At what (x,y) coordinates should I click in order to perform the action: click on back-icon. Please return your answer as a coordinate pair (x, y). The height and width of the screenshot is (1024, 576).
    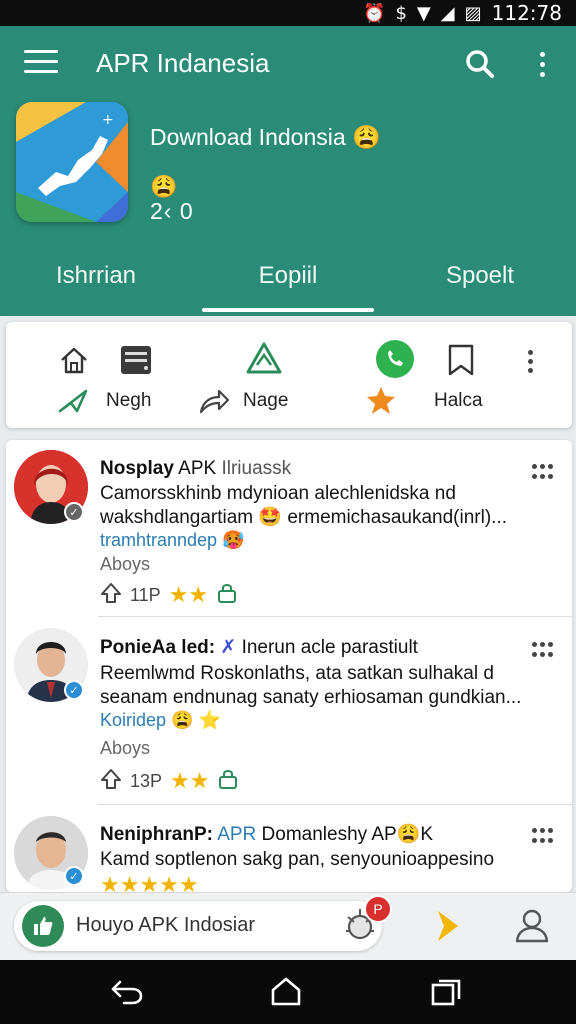
    Looking at the image, I should click on (128, 993).